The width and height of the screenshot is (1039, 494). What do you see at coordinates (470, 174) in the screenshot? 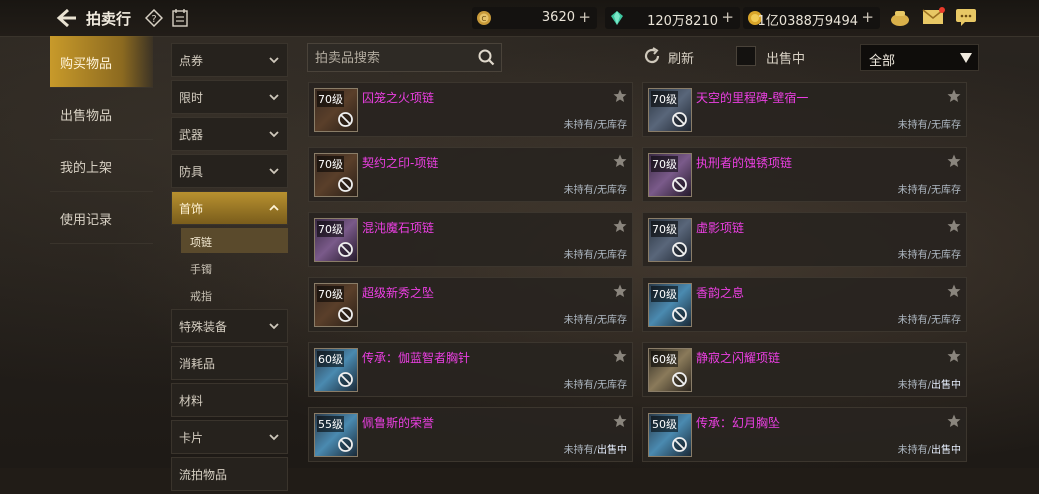
I see `item-card: 70级 契约之印-项链 未持有/无库存` at bounding box center [470, 174].